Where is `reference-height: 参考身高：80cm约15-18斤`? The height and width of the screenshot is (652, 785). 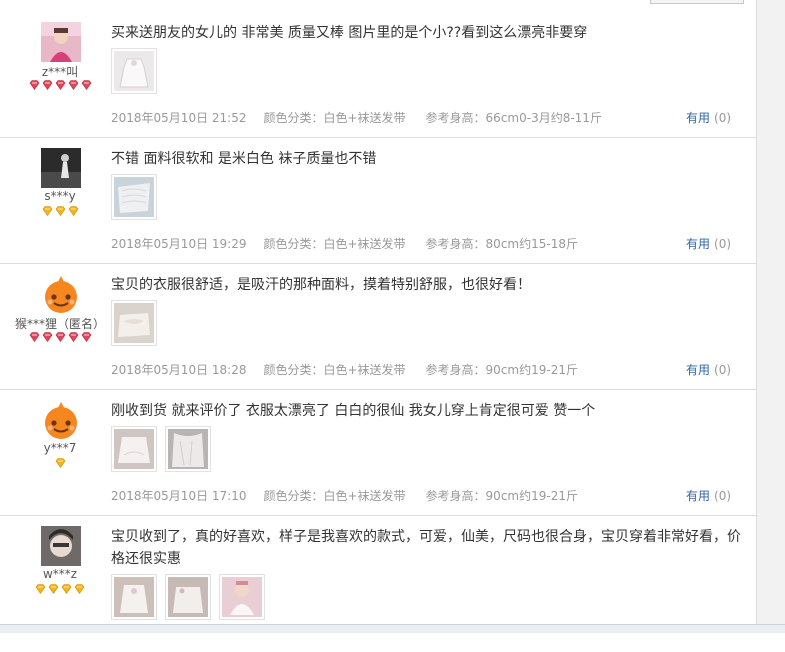
reference-height: 参考身高：80cm约15-18斤 is located at coordinates (501, 244).